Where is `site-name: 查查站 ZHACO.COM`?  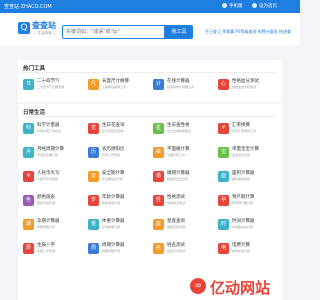 site-name: 查查站 ZHACO.COM is located at coordinates (28, 6).